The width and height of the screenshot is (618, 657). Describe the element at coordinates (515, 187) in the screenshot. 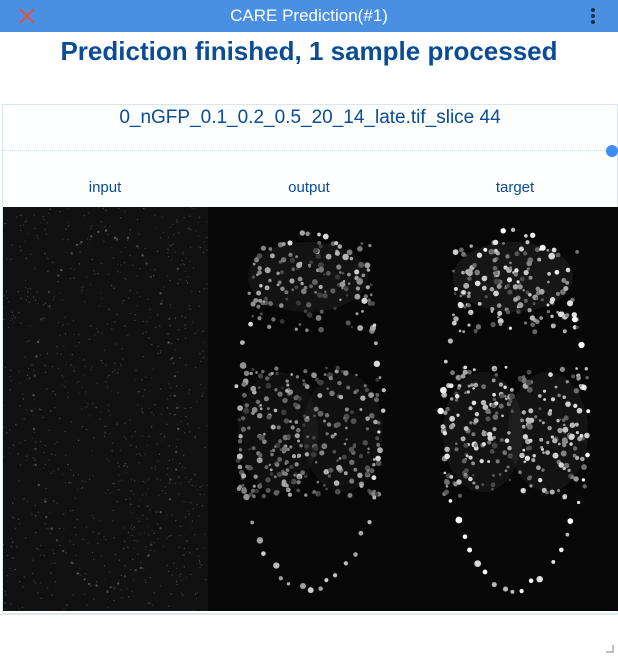

I see `column-label-target: target` at that location.